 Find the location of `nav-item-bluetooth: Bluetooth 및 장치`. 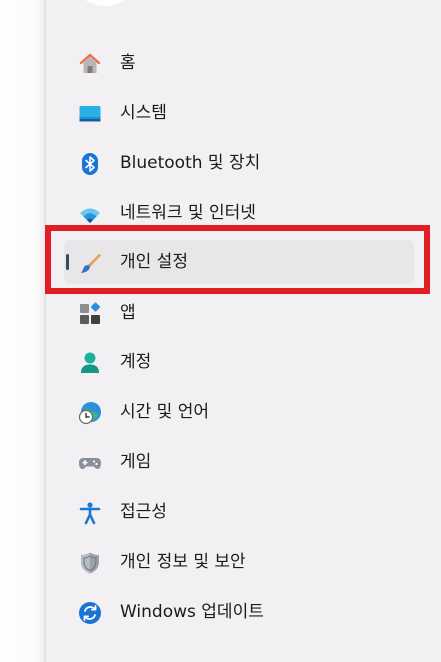

nav-item-bluetooth: Bluetooth 및 장치 is located at coordinates (239, 163).